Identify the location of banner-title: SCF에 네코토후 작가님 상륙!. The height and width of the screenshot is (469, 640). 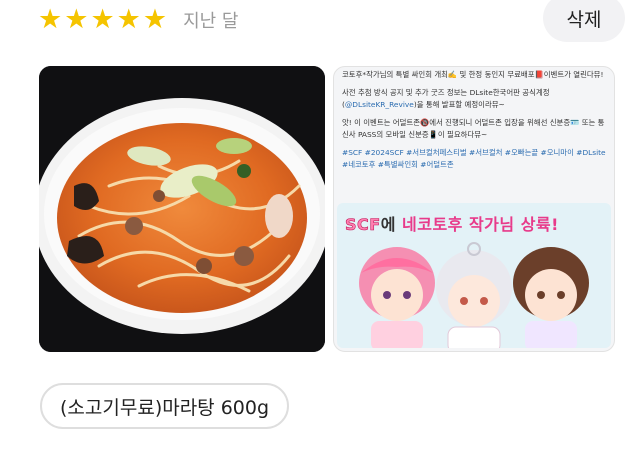
(452, 225).